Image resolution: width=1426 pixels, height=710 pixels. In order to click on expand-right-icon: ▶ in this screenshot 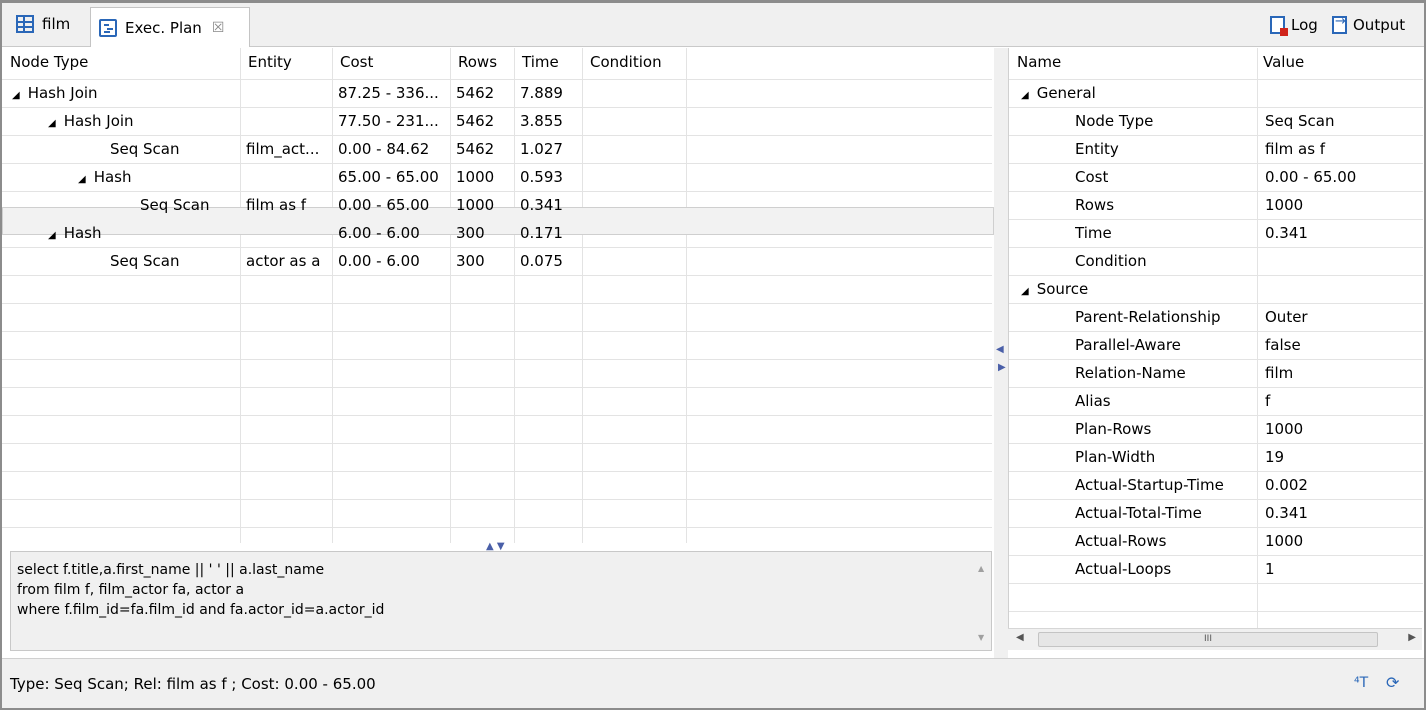, I will do `click(1002, 367)`.